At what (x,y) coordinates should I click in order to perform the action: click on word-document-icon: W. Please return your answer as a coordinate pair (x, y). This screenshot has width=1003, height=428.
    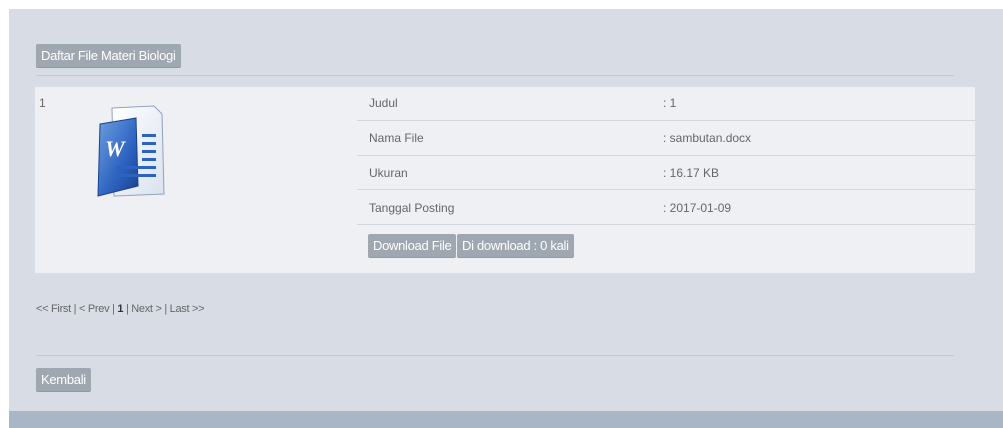
    Looking at the image, I should click on (131, 151).